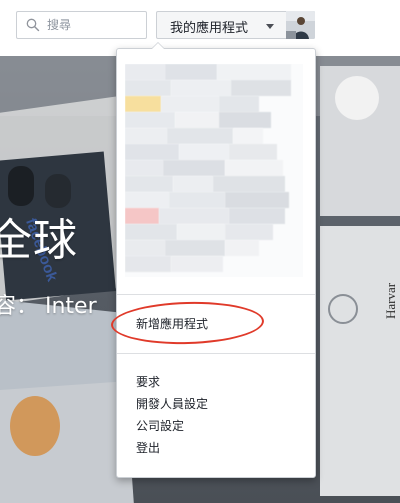 This screenshot has height=503, width=400. I want to click on my-apps-button: 我的應用程式, so click(235, 25).